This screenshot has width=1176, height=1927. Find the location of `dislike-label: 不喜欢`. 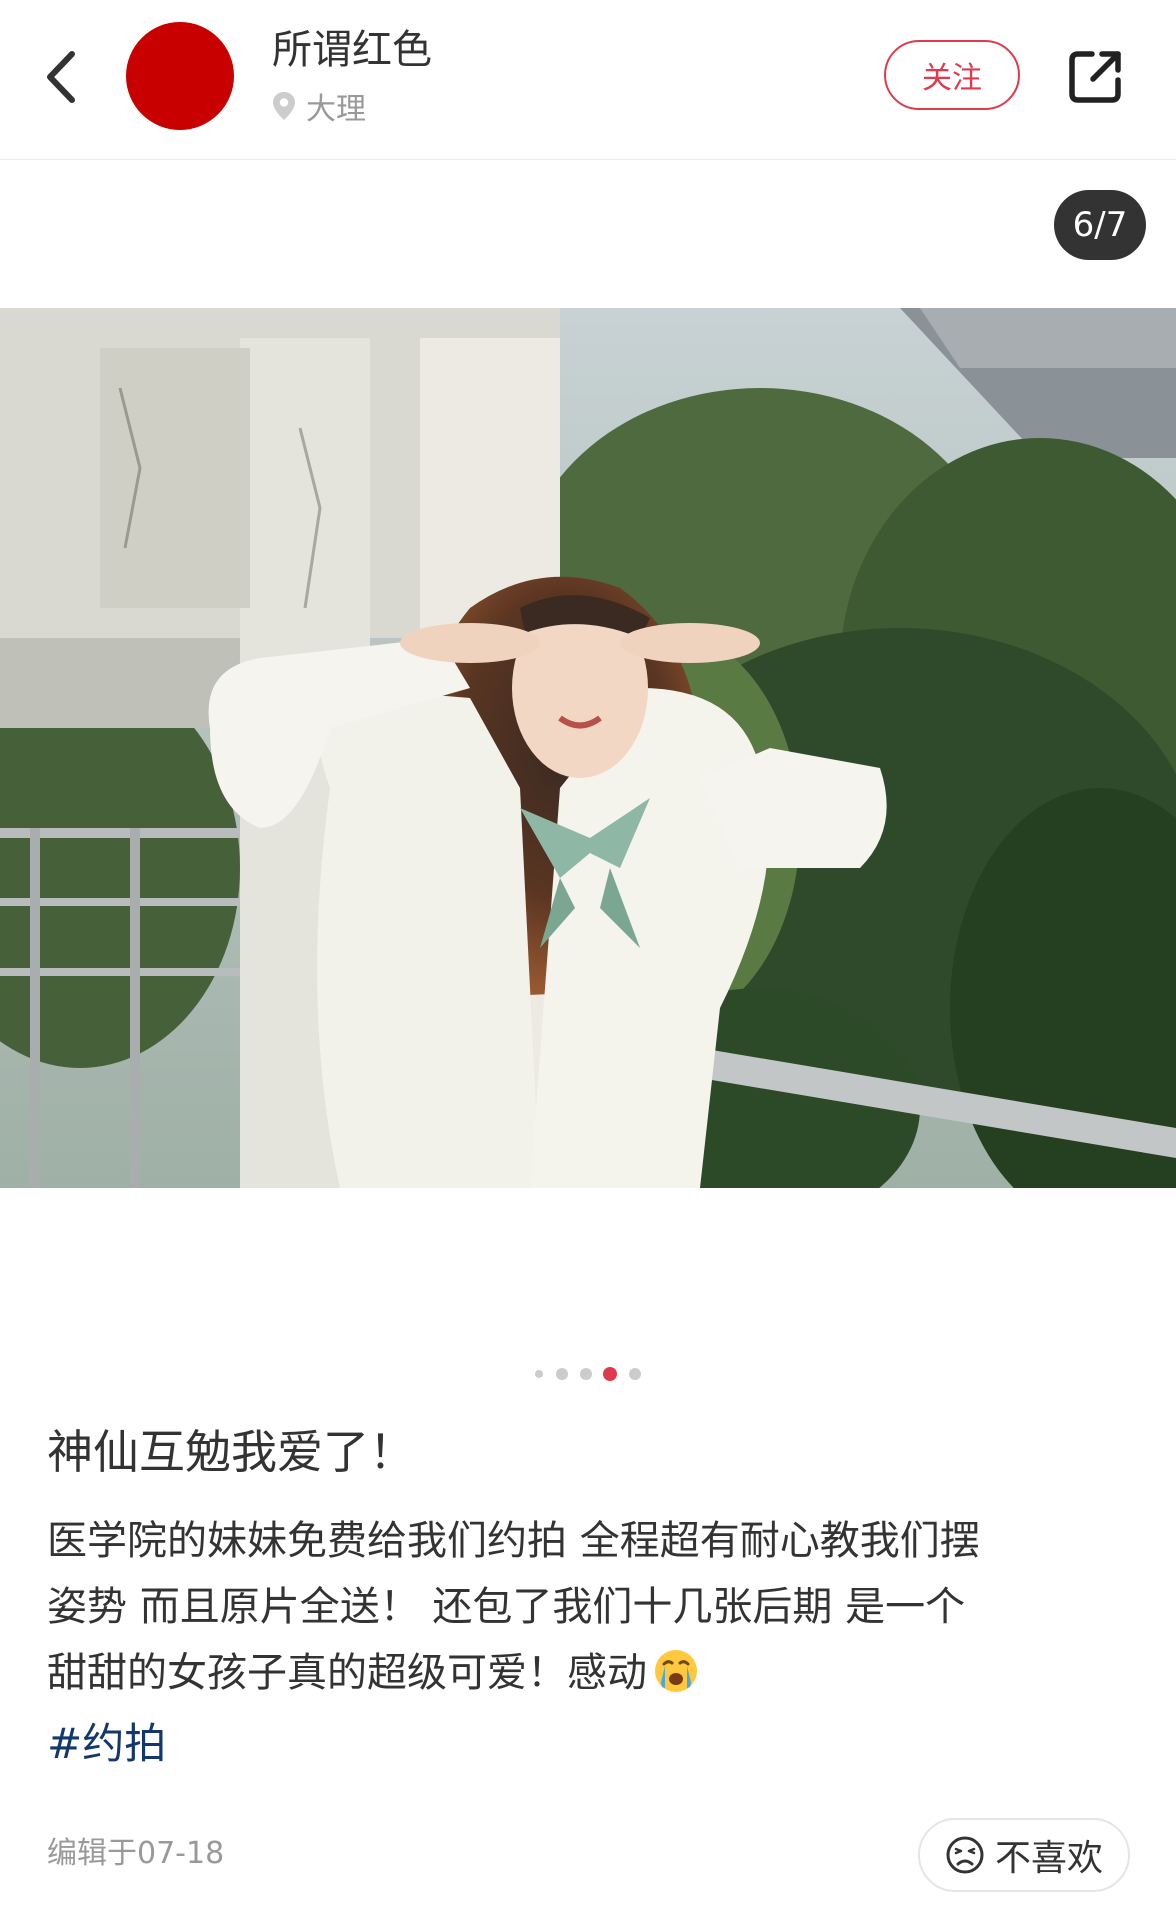

dislike-label: 不喜欢 is located at coordinates (1048, 1858).